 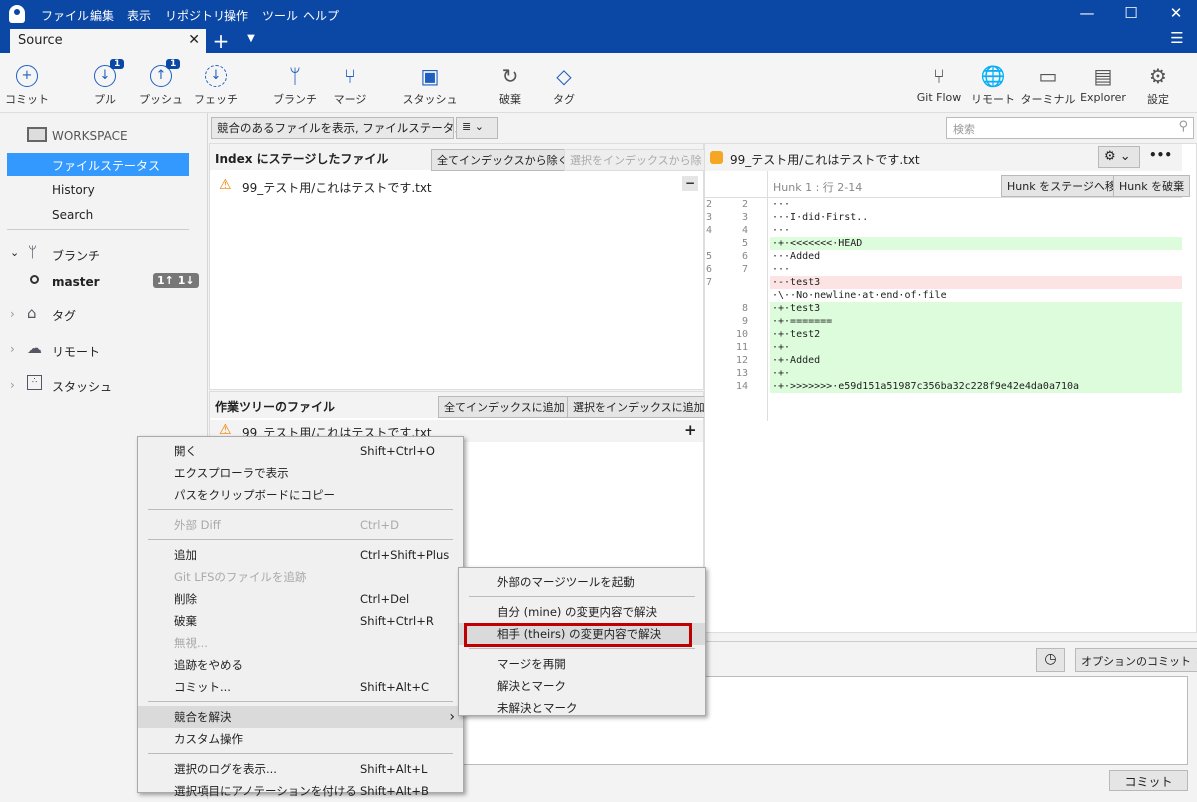 What do you see at coordinates (300, 495) in the screenshot?
I see `context-menu-item: パスをクリップボードにコピー` at bounding box center [300, 495].